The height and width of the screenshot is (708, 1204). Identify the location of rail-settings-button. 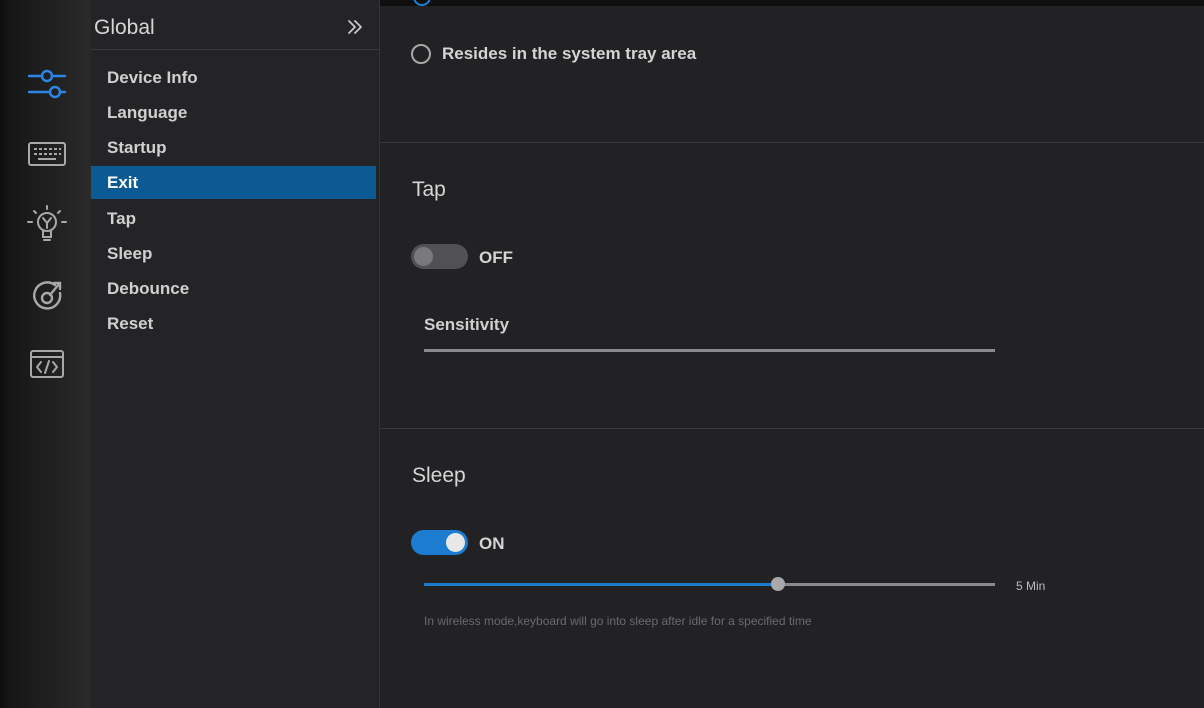
(47, 84).